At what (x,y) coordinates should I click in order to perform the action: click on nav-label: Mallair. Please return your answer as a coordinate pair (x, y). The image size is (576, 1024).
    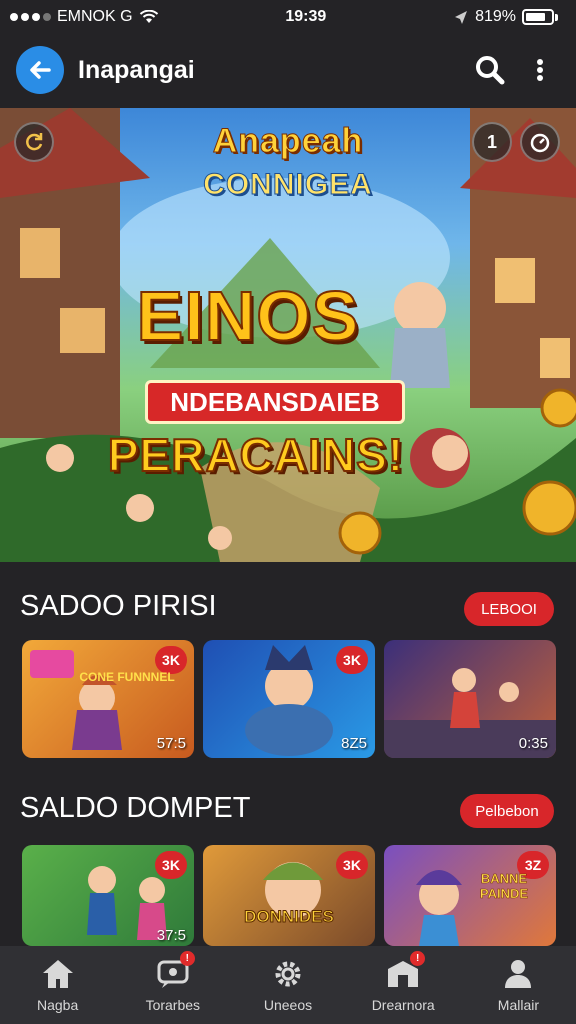
    Looking at the image, I should click on (518, 1005).